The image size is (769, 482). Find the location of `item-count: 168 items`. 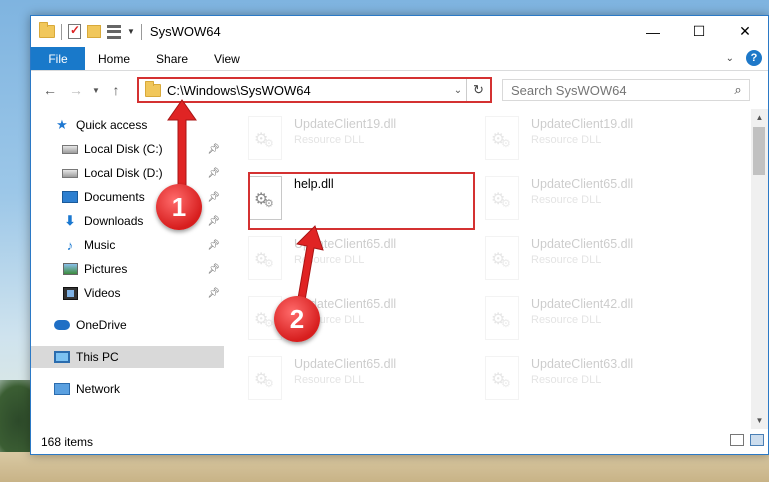

item-count: 168 items is located at coordinates (67, 441).